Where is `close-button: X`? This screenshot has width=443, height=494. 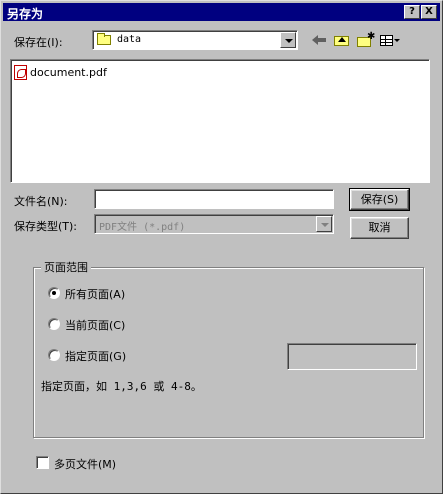
close-button: X is located at coordinates (429, 12).